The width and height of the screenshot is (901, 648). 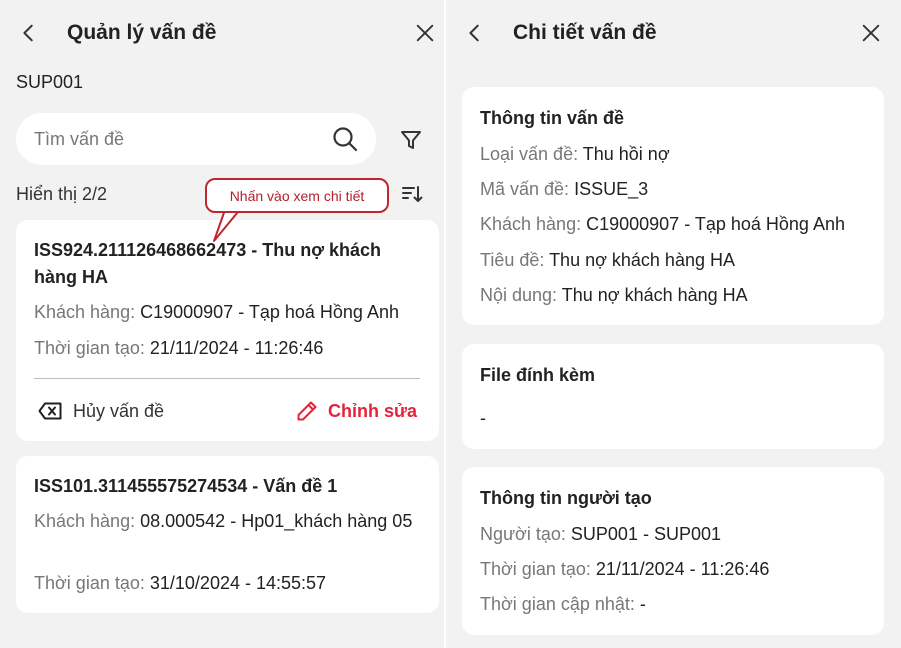 What do you see at coordinates (186, 486) in the screenshot?
I see `issue-title: ISS101.311455575274534 - Vấn đề 1` at bounding box center [186, 486].